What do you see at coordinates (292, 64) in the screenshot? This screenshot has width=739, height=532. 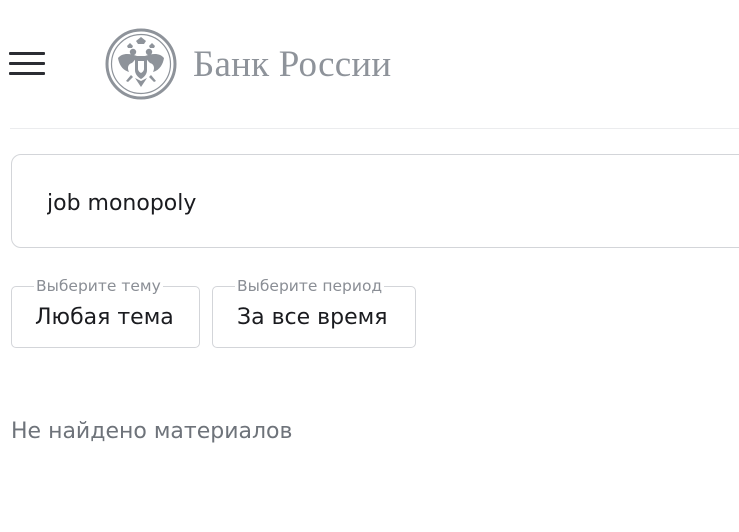 I see `logo-text: Банк России` at bounding box center [292, 64].